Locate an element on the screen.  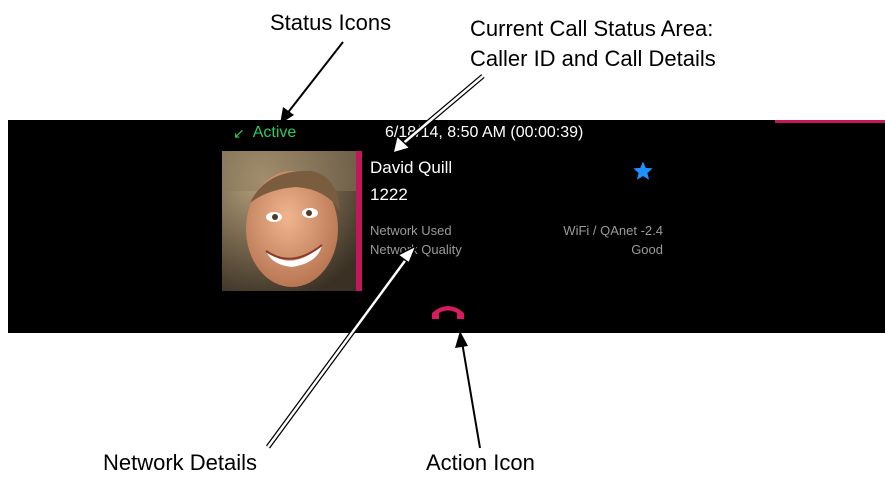
hang-up-icon is located at coordinates (448, 311).